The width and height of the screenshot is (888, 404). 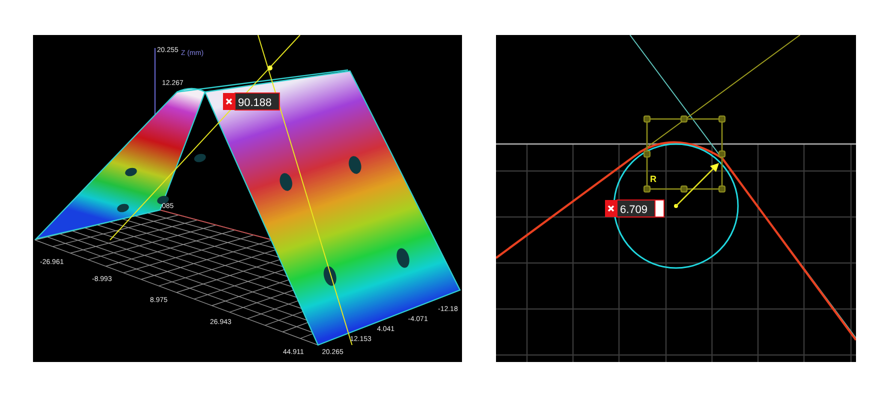 I want to click on measurement-value: 6.709, so click(x=634, y=210).